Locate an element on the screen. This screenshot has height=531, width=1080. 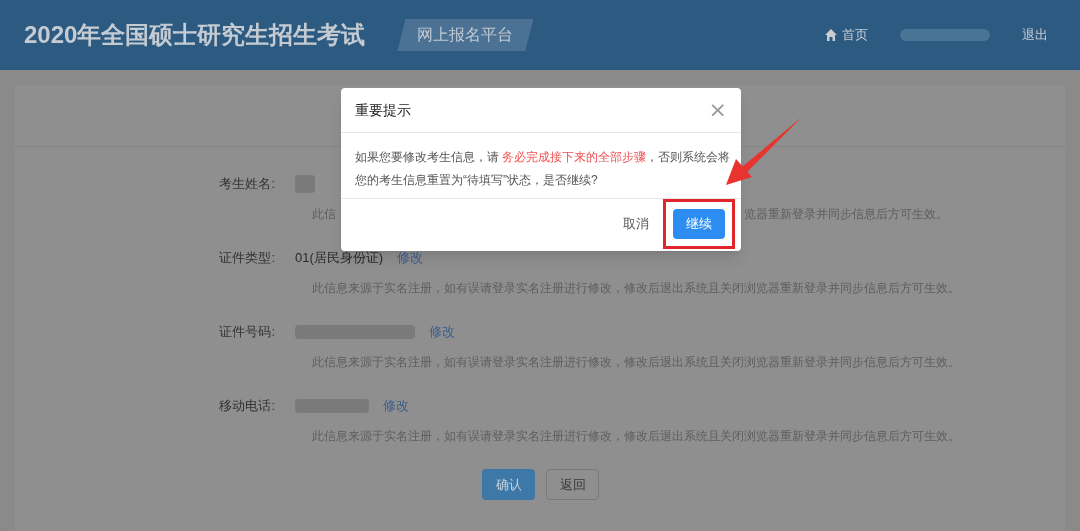
field-label: 证件类型: is located at coordinates (247, 258).